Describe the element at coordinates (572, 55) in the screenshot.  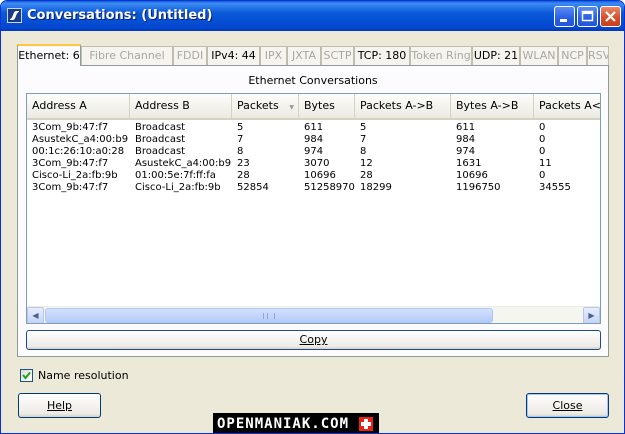
I see `tab-ncp: NCP` at that location.